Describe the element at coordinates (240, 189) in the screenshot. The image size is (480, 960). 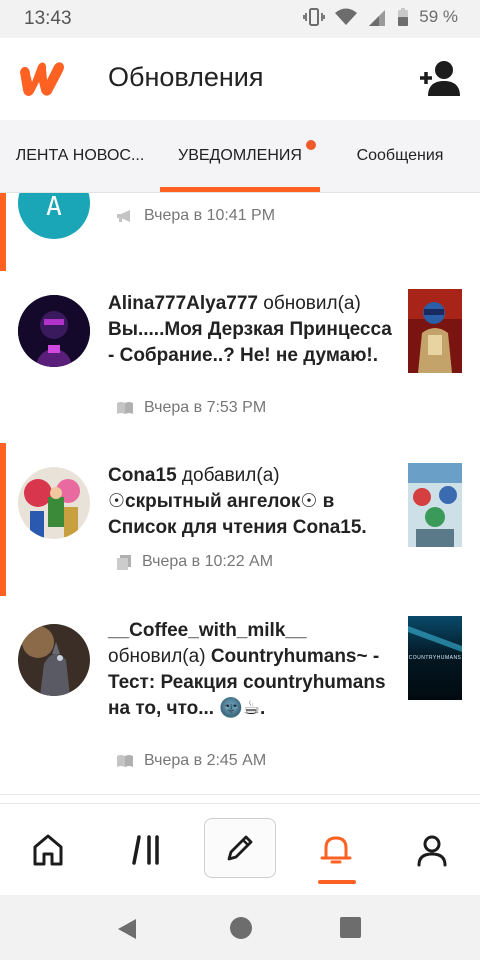
I see `active-tab-indicator` at that location.